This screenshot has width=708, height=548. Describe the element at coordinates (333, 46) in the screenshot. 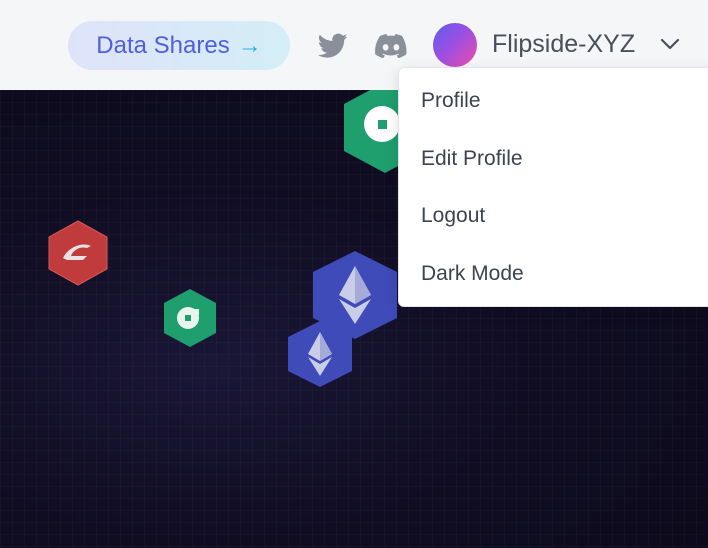

I see `twitter-icon` at that location.